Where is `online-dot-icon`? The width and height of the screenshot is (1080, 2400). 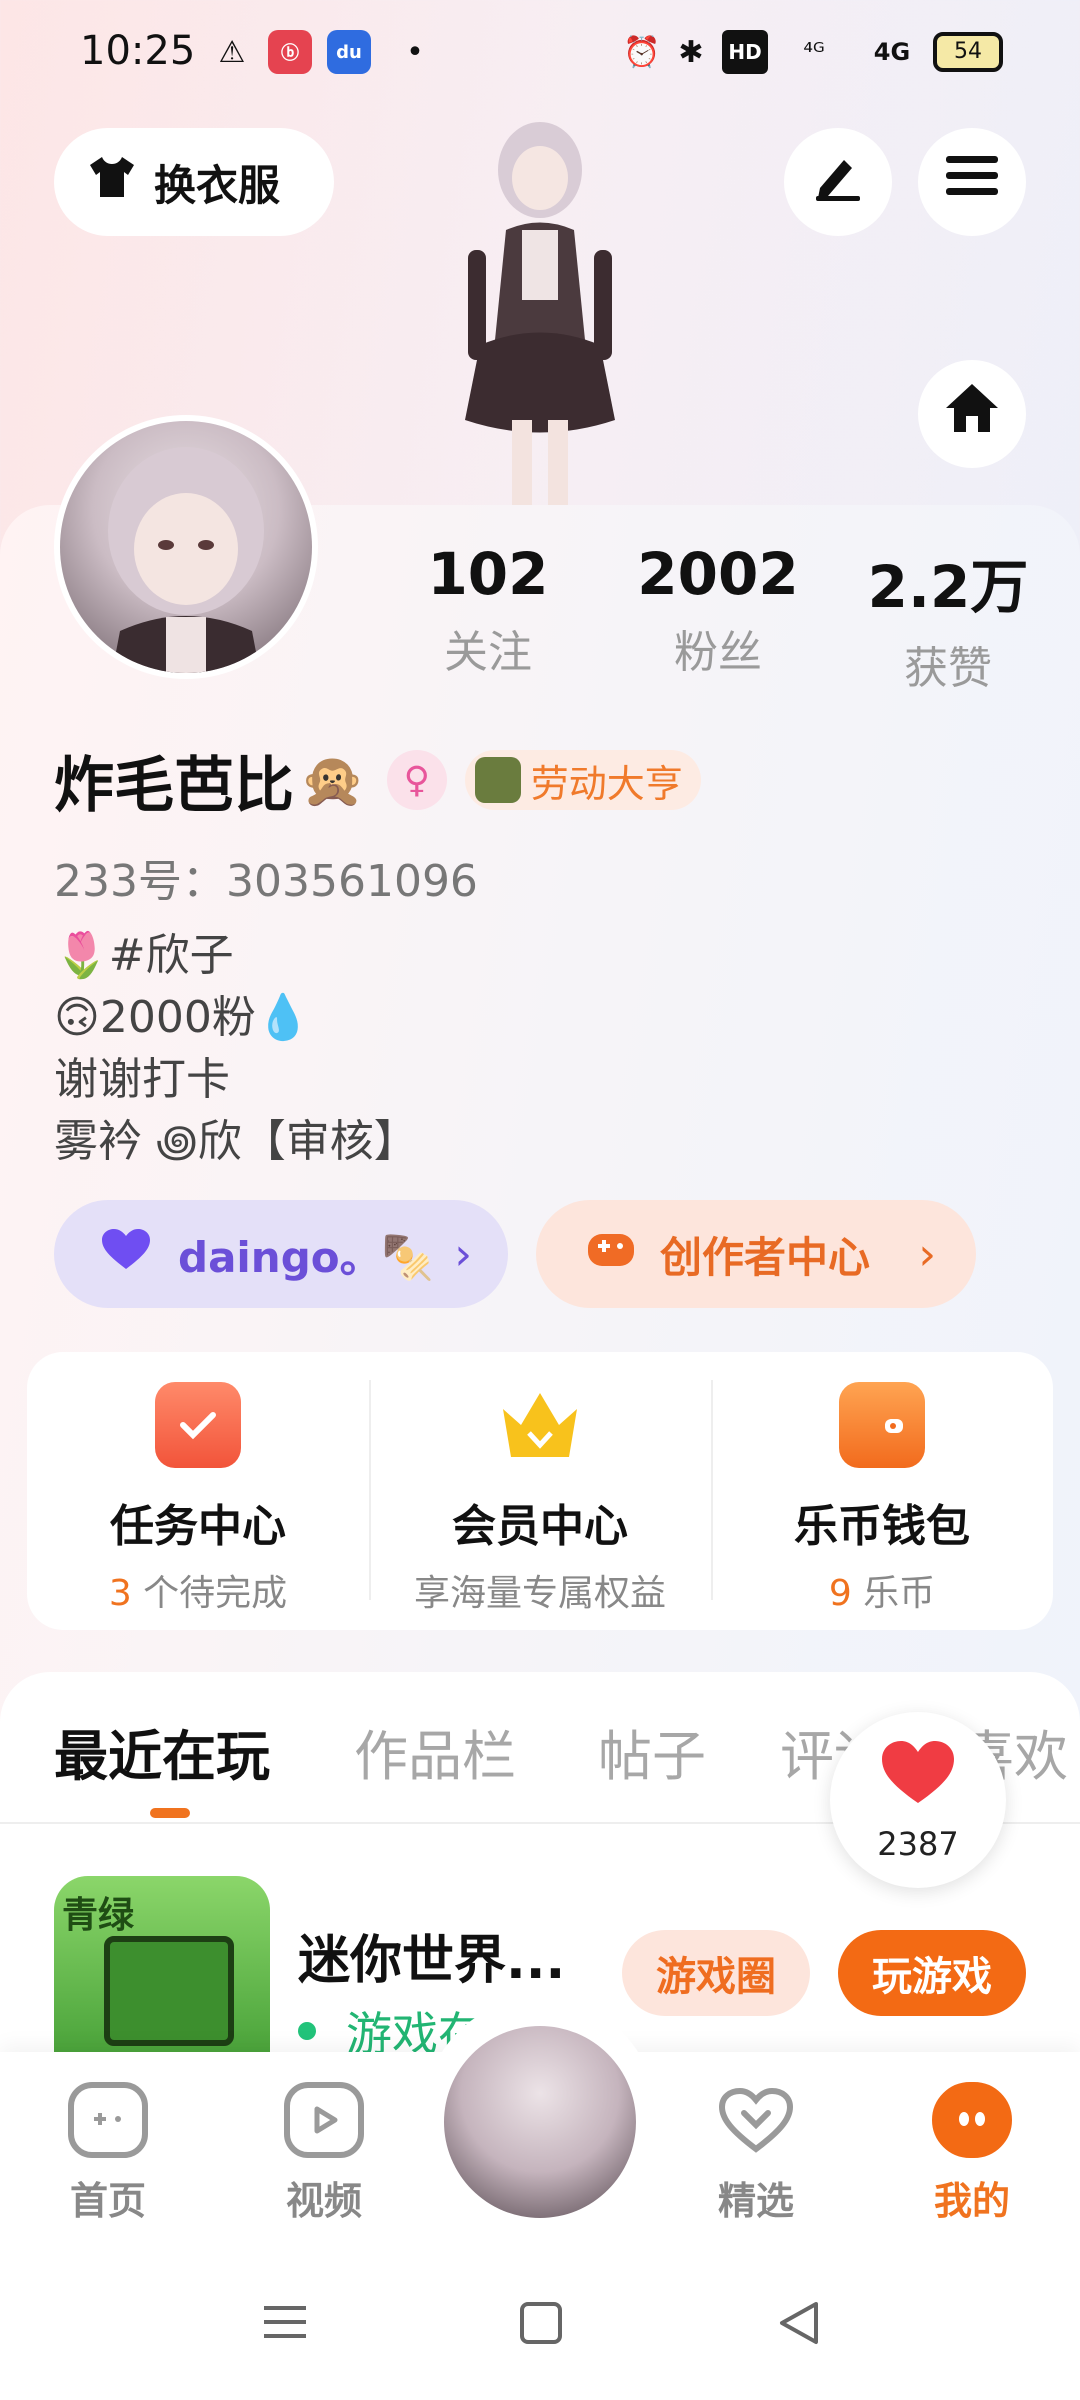
online-dot-icon is located at coordinates (307, 2031).